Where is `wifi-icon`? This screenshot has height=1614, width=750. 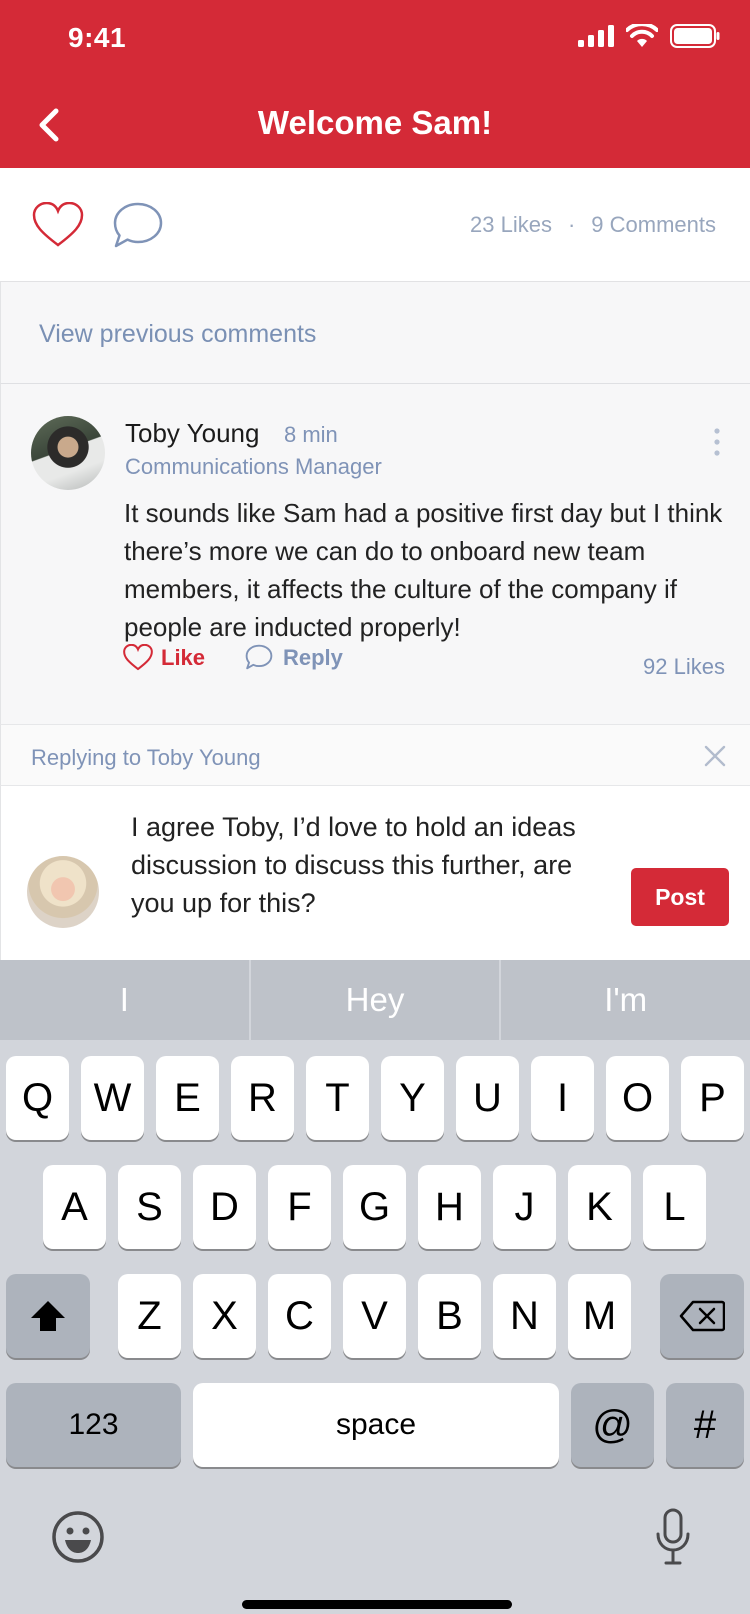
wifi-icon is located at coordinates (642, 35).